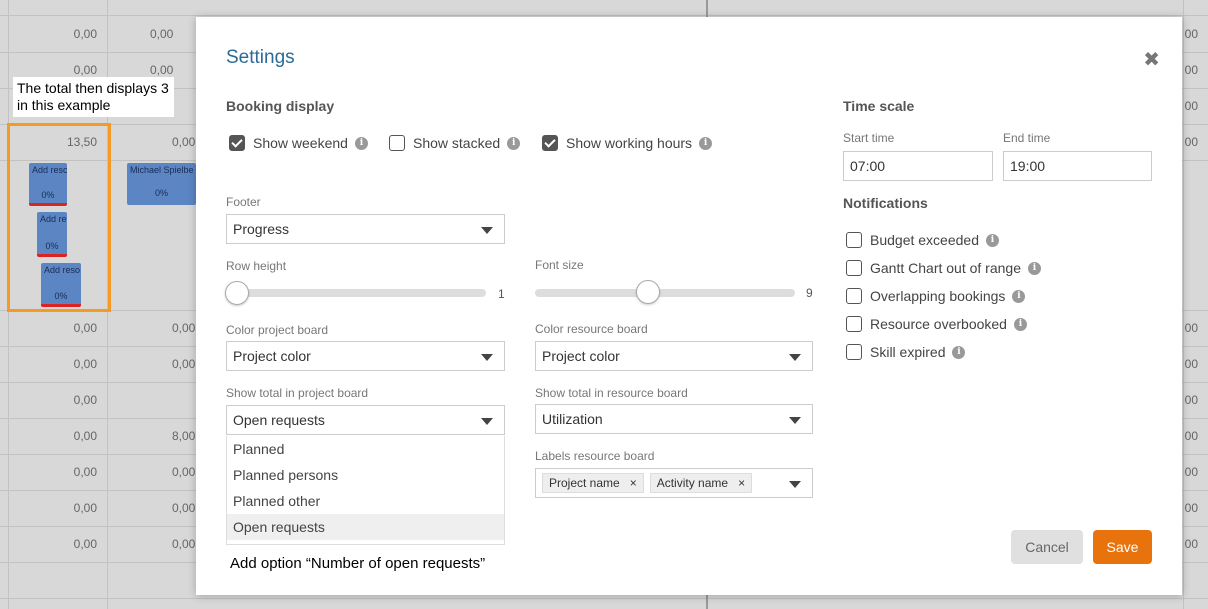 Image resolution: width=1208 pixels, height=609 pixels. I want to click on resource-overbooked-checkbox: Resource overbooked i, so click(936, 324).